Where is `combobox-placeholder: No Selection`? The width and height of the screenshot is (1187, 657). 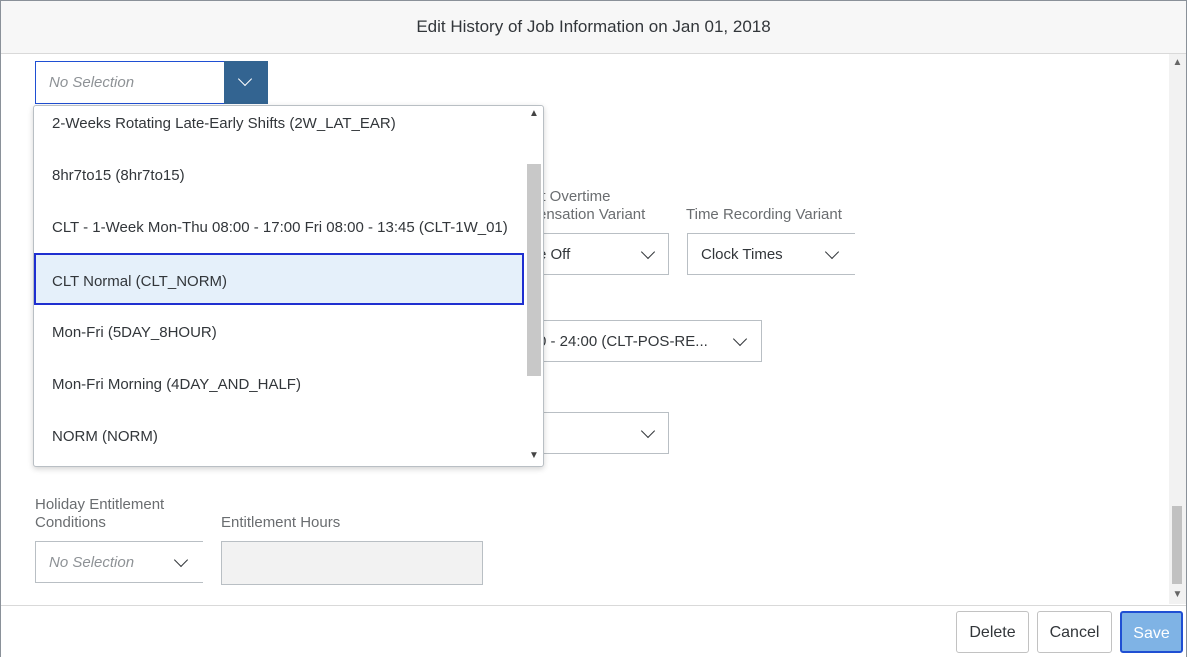
combobox-placeholder: No Selection is located at coordinates (92, 82).